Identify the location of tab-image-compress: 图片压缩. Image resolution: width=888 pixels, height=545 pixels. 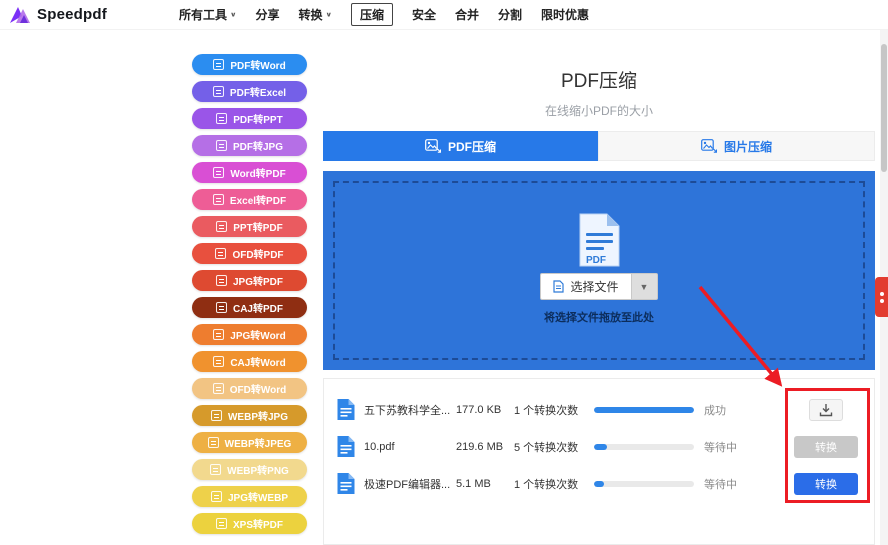
(736, 146).